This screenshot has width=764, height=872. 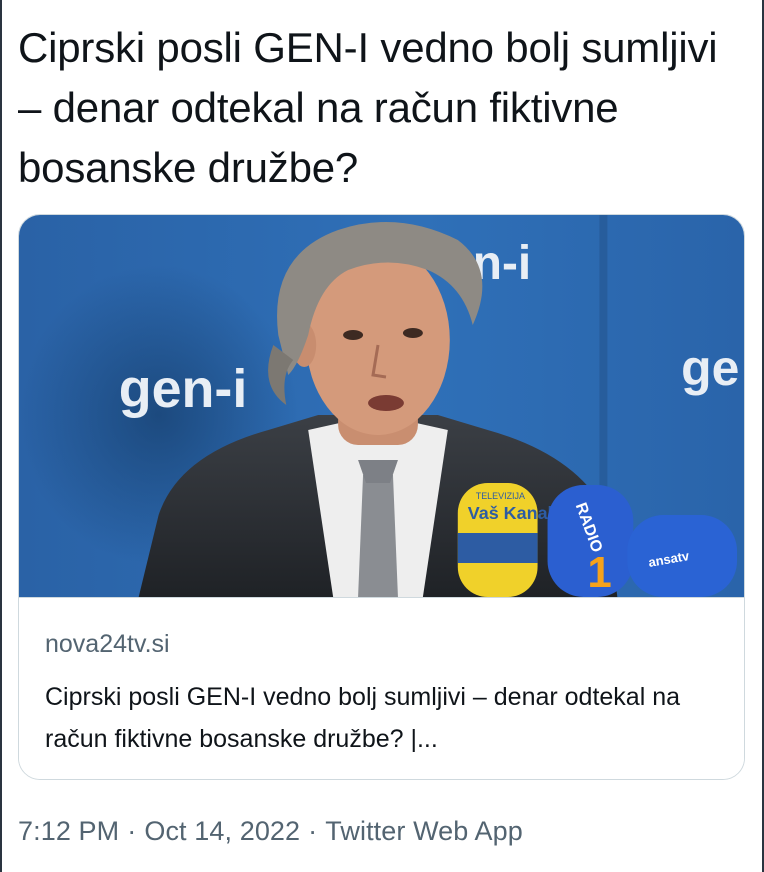 I want to click on mic-yellow-small-text: TELEVIZIJA, so click(x=500, y=496).